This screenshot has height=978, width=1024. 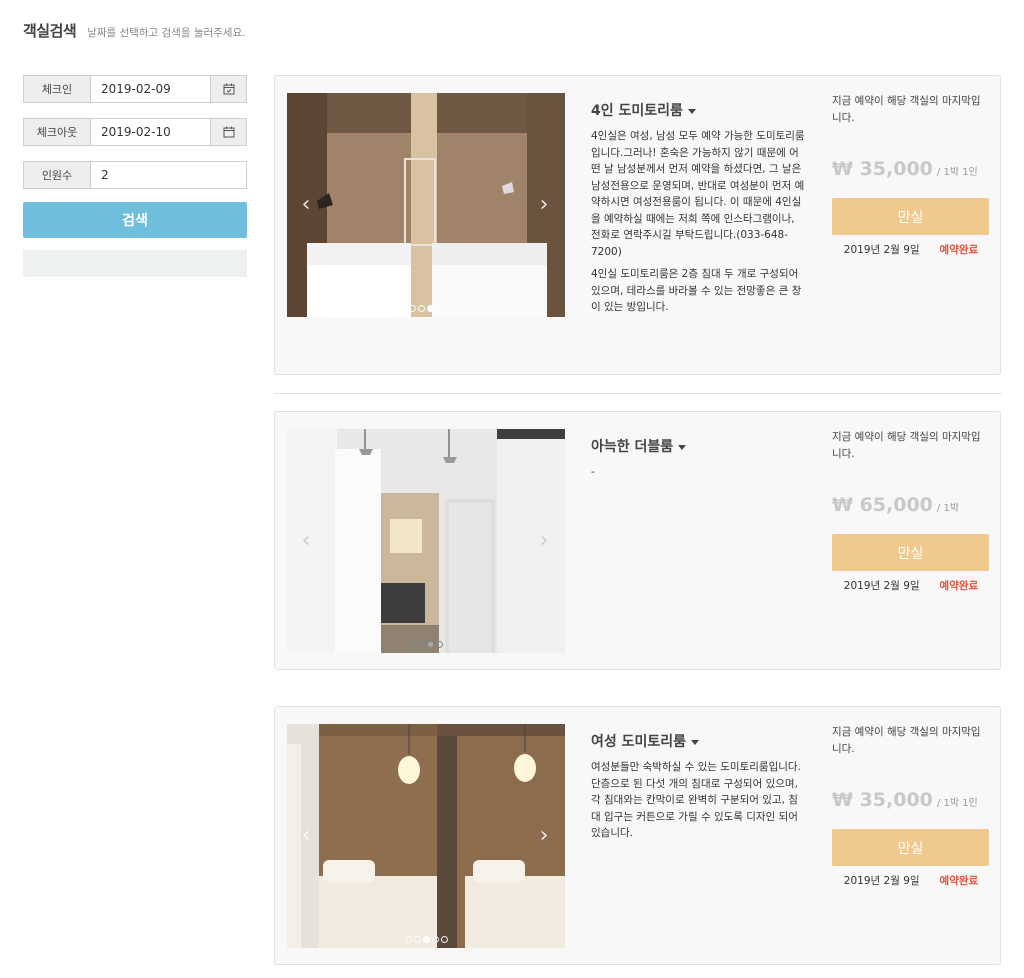 I want to click on page-header: 객실검색 날짜를 선택하고 검색을 눌러주세요., so click(x=134, y=30).